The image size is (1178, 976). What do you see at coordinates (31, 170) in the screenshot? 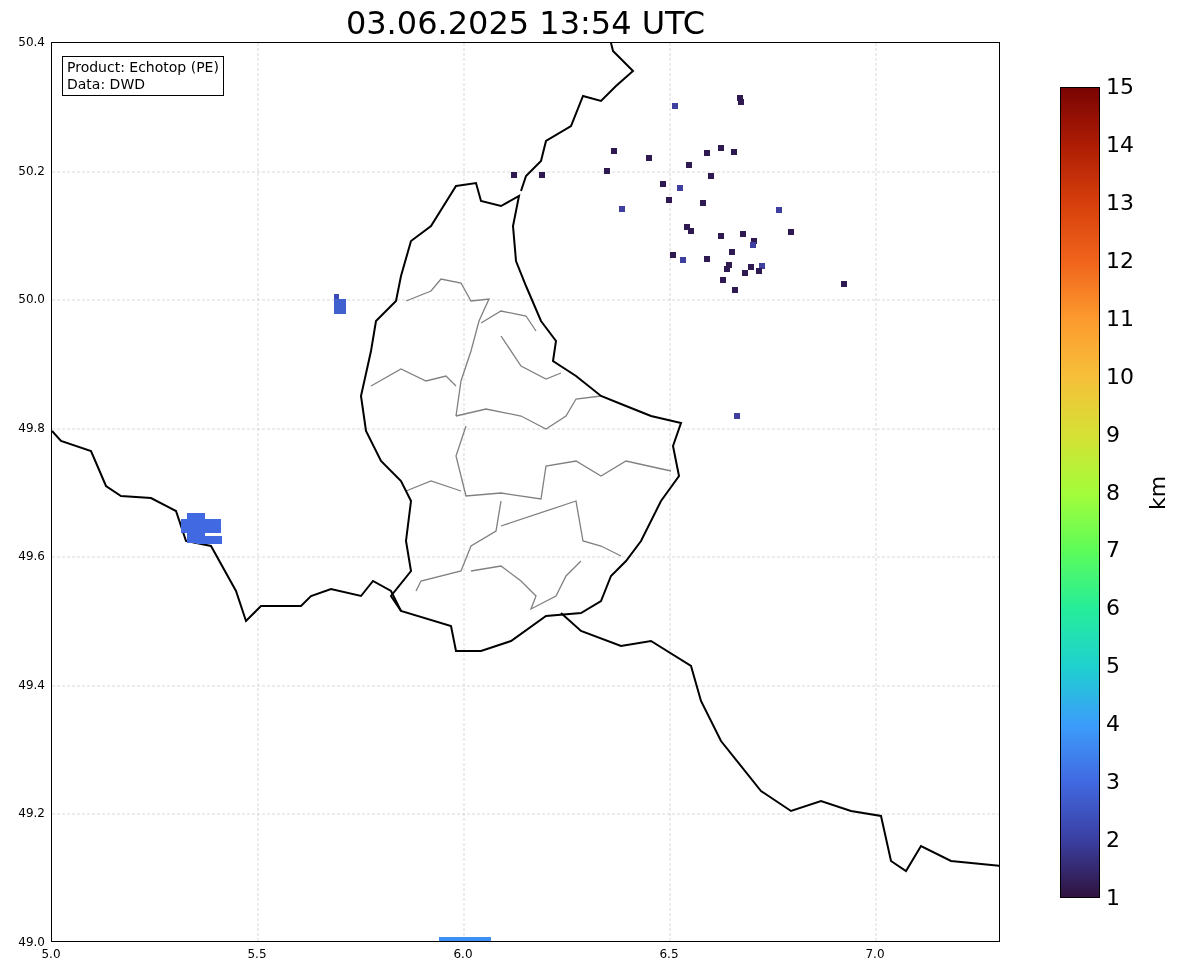
I see `y-tick-label: 50.2` at bounding box center [31, 170].